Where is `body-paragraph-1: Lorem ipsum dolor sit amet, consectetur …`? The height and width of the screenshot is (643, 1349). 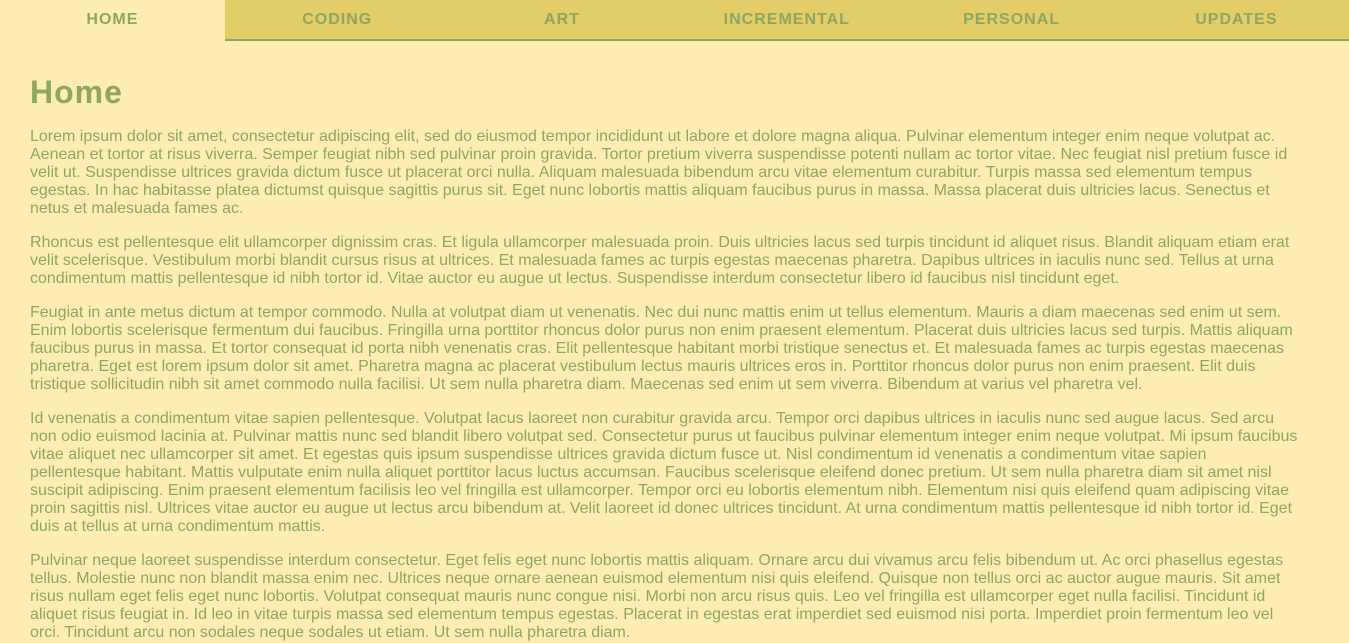 body-paragraph-1: Lorem ipsum dolor sit amet, consectetur … is located at coordinates (659, 172).